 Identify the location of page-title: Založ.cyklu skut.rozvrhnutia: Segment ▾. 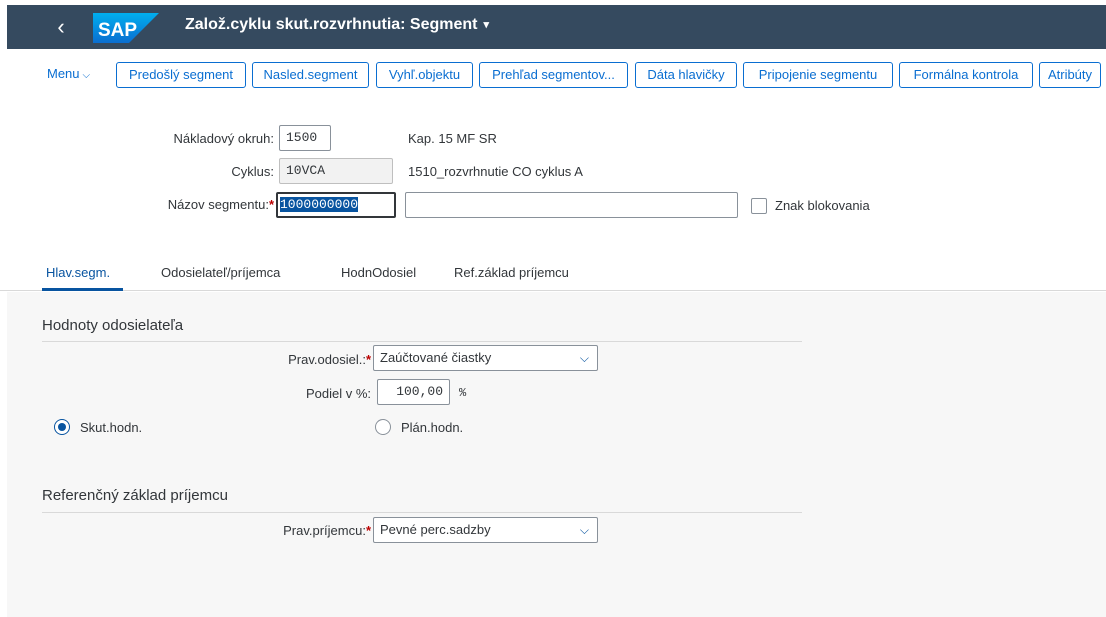
(337, 25).